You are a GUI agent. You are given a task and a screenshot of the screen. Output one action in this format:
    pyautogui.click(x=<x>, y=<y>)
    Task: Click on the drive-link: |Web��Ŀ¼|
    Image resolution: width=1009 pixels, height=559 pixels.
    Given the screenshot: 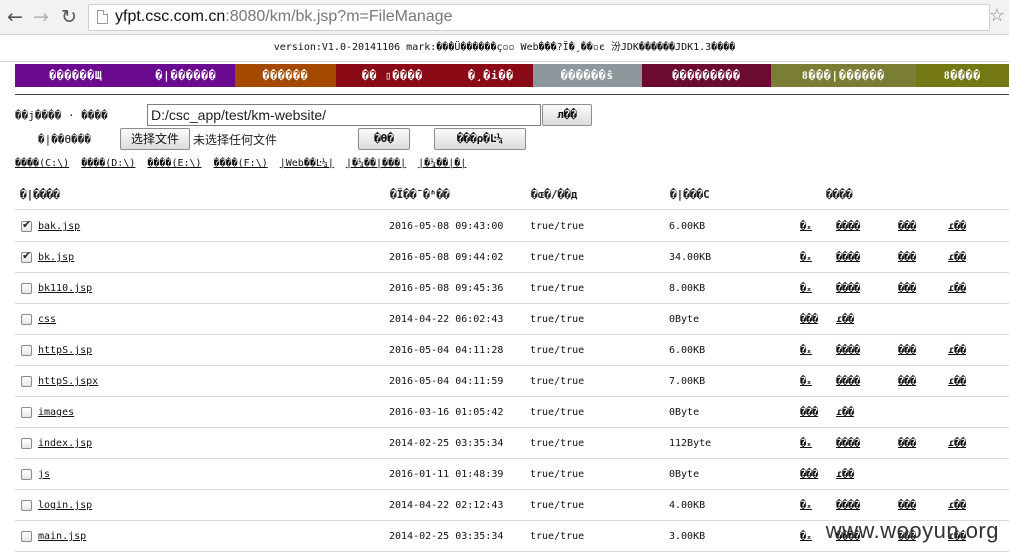 What is the action you would take?
    pyautogui.click(x=307, y=163)
    